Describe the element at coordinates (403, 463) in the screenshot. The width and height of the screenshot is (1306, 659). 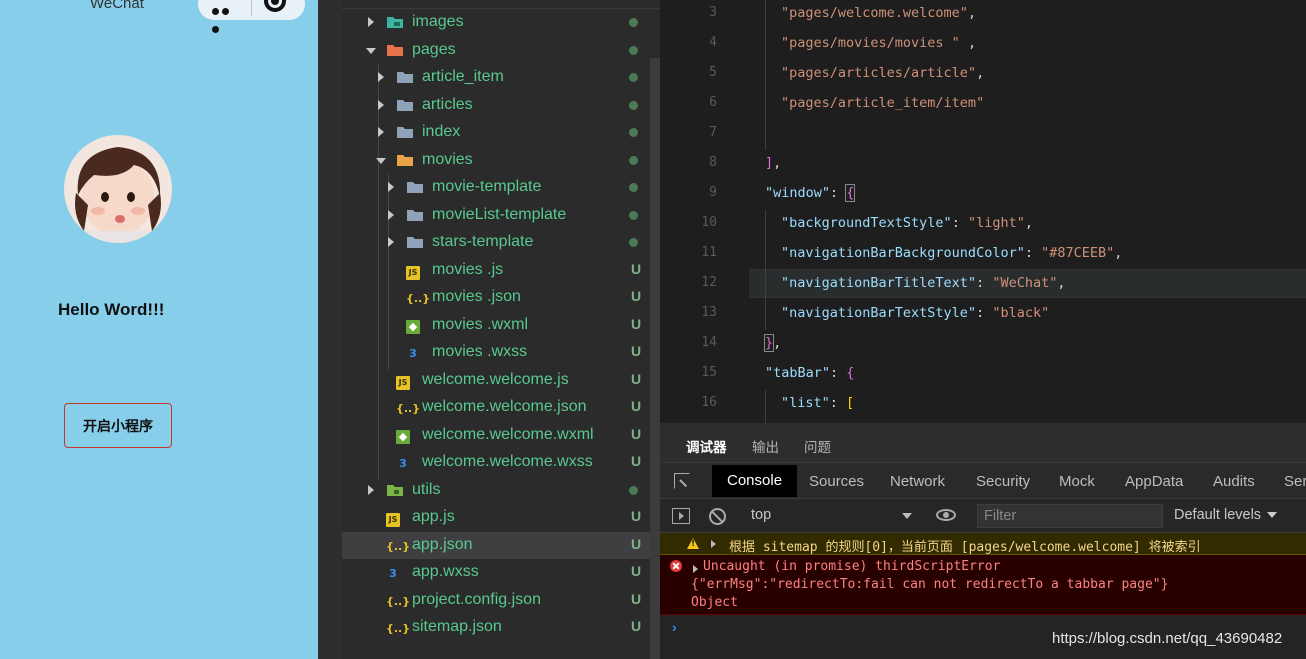
I see `wxss-file-icon: 3` at that location.